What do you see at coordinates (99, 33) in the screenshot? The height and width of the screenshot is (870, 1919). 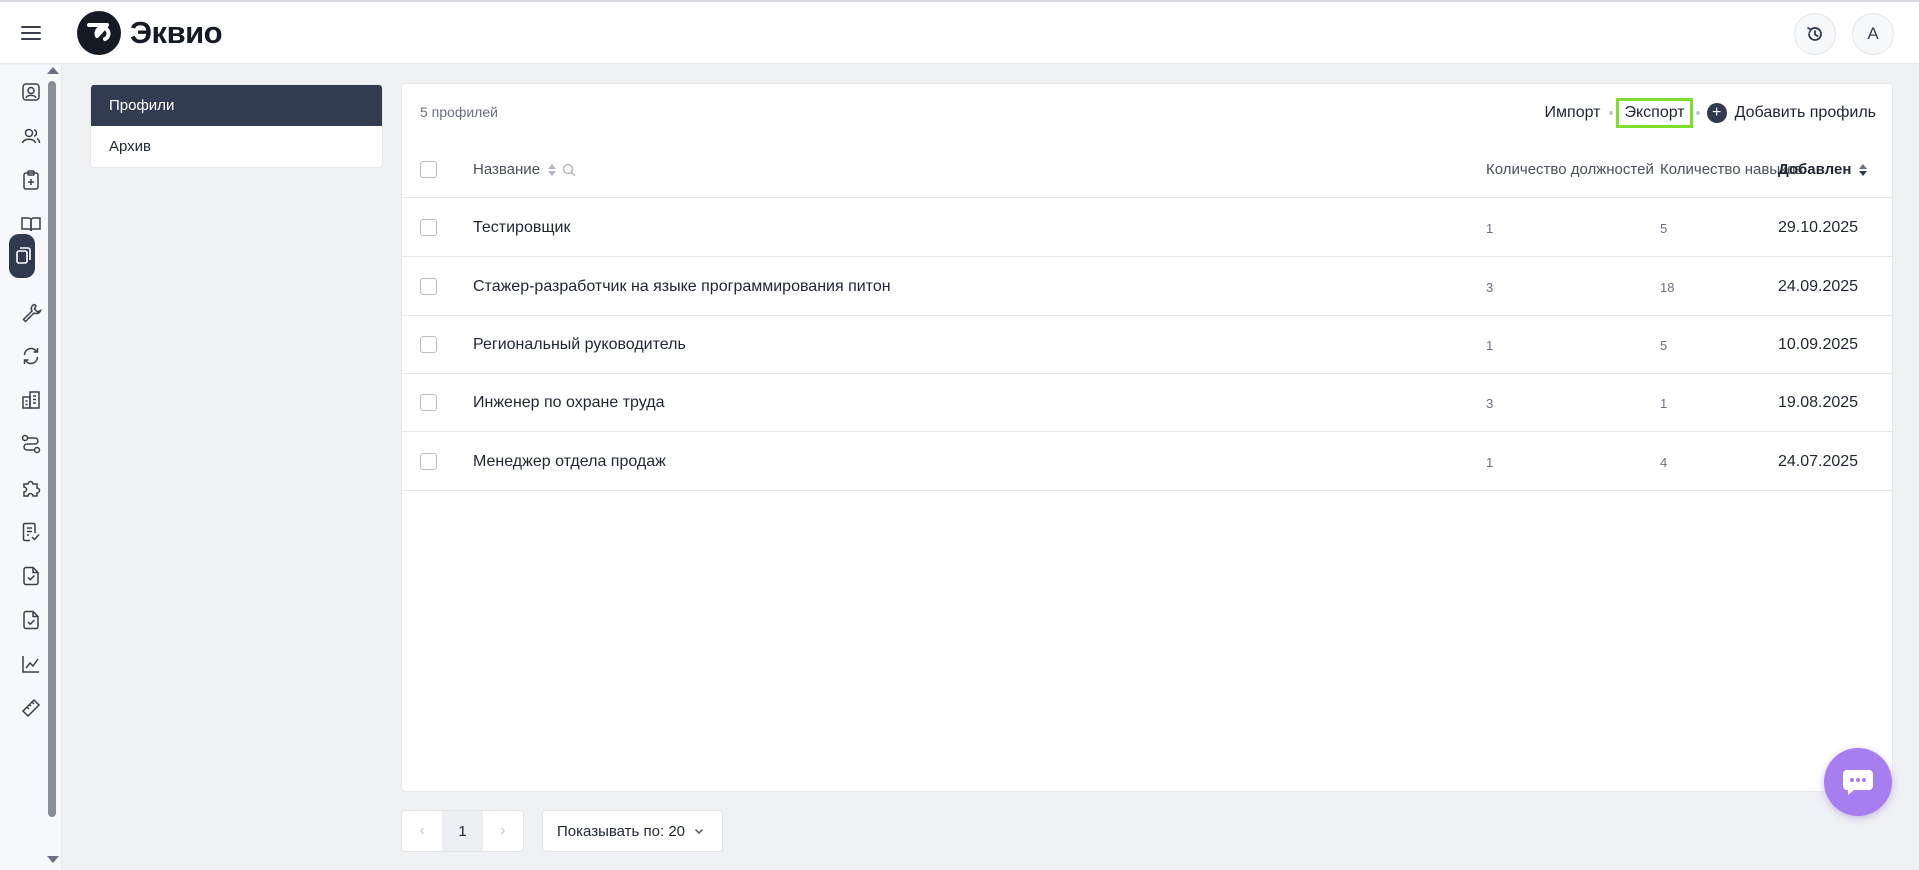 I see `logo-mark-icon` at bounding box center [99, 33].